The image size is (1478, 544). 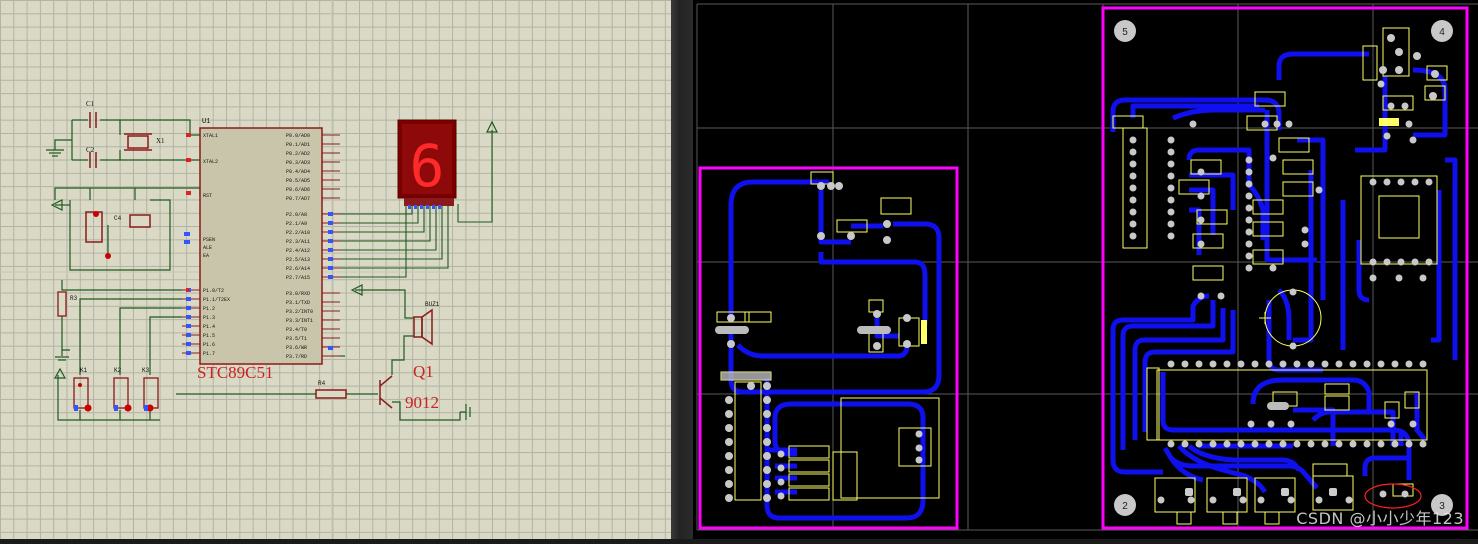 What do you see at coordinates (160, 141) in the screenshot?
I see `crystal-label: X1` at bounding box center [160, 141].